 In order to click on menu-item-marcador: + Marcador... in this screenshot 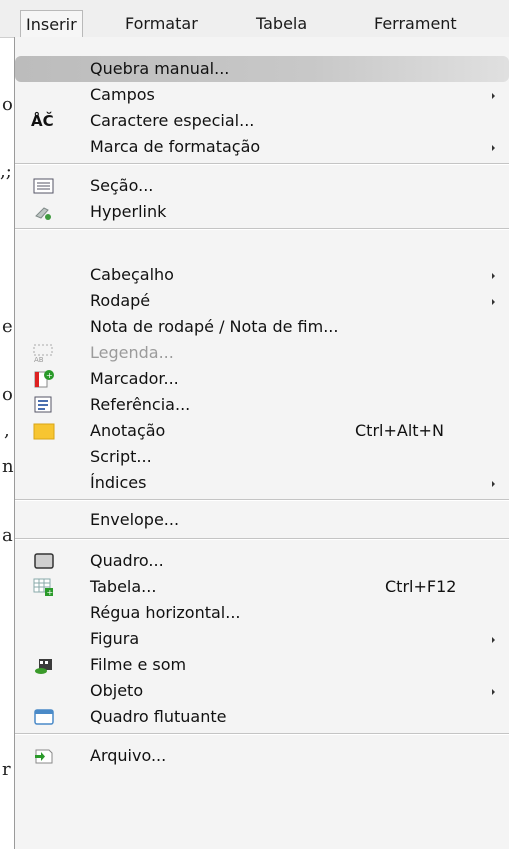, I will do `click(262, 379)`.